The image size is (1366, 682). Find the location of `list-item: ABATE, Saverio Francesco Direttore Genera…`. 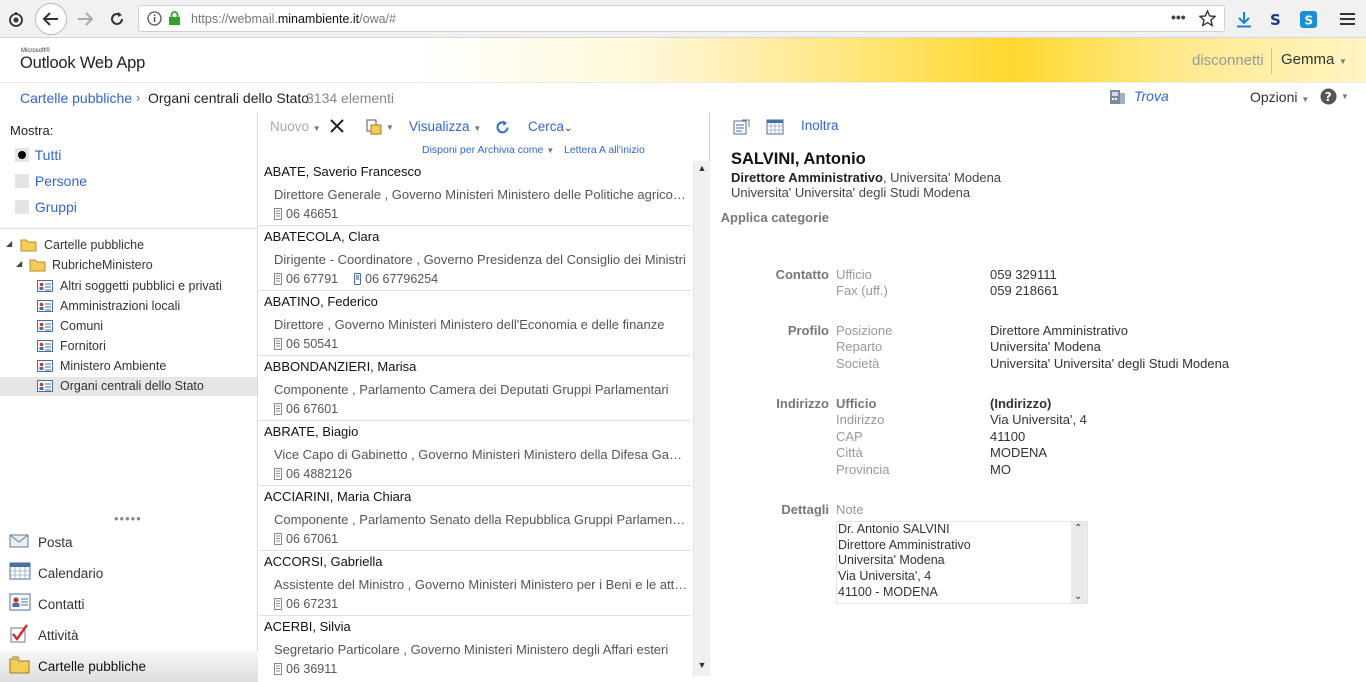

list-item: ABATE, Saverio Francesco Direttore Genera… is located at coordinates (475, 193).